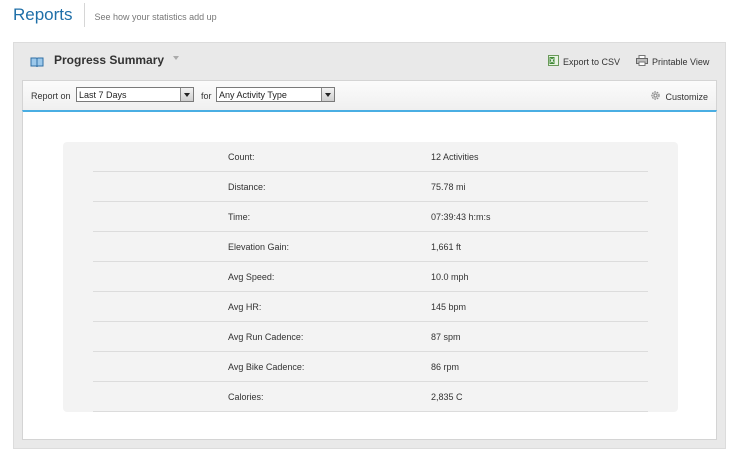 This screenshot has width=736, height=455. Describe the element at coordinates (239, 217) in the screenshot. I see `stat-label: Time:` at that location.